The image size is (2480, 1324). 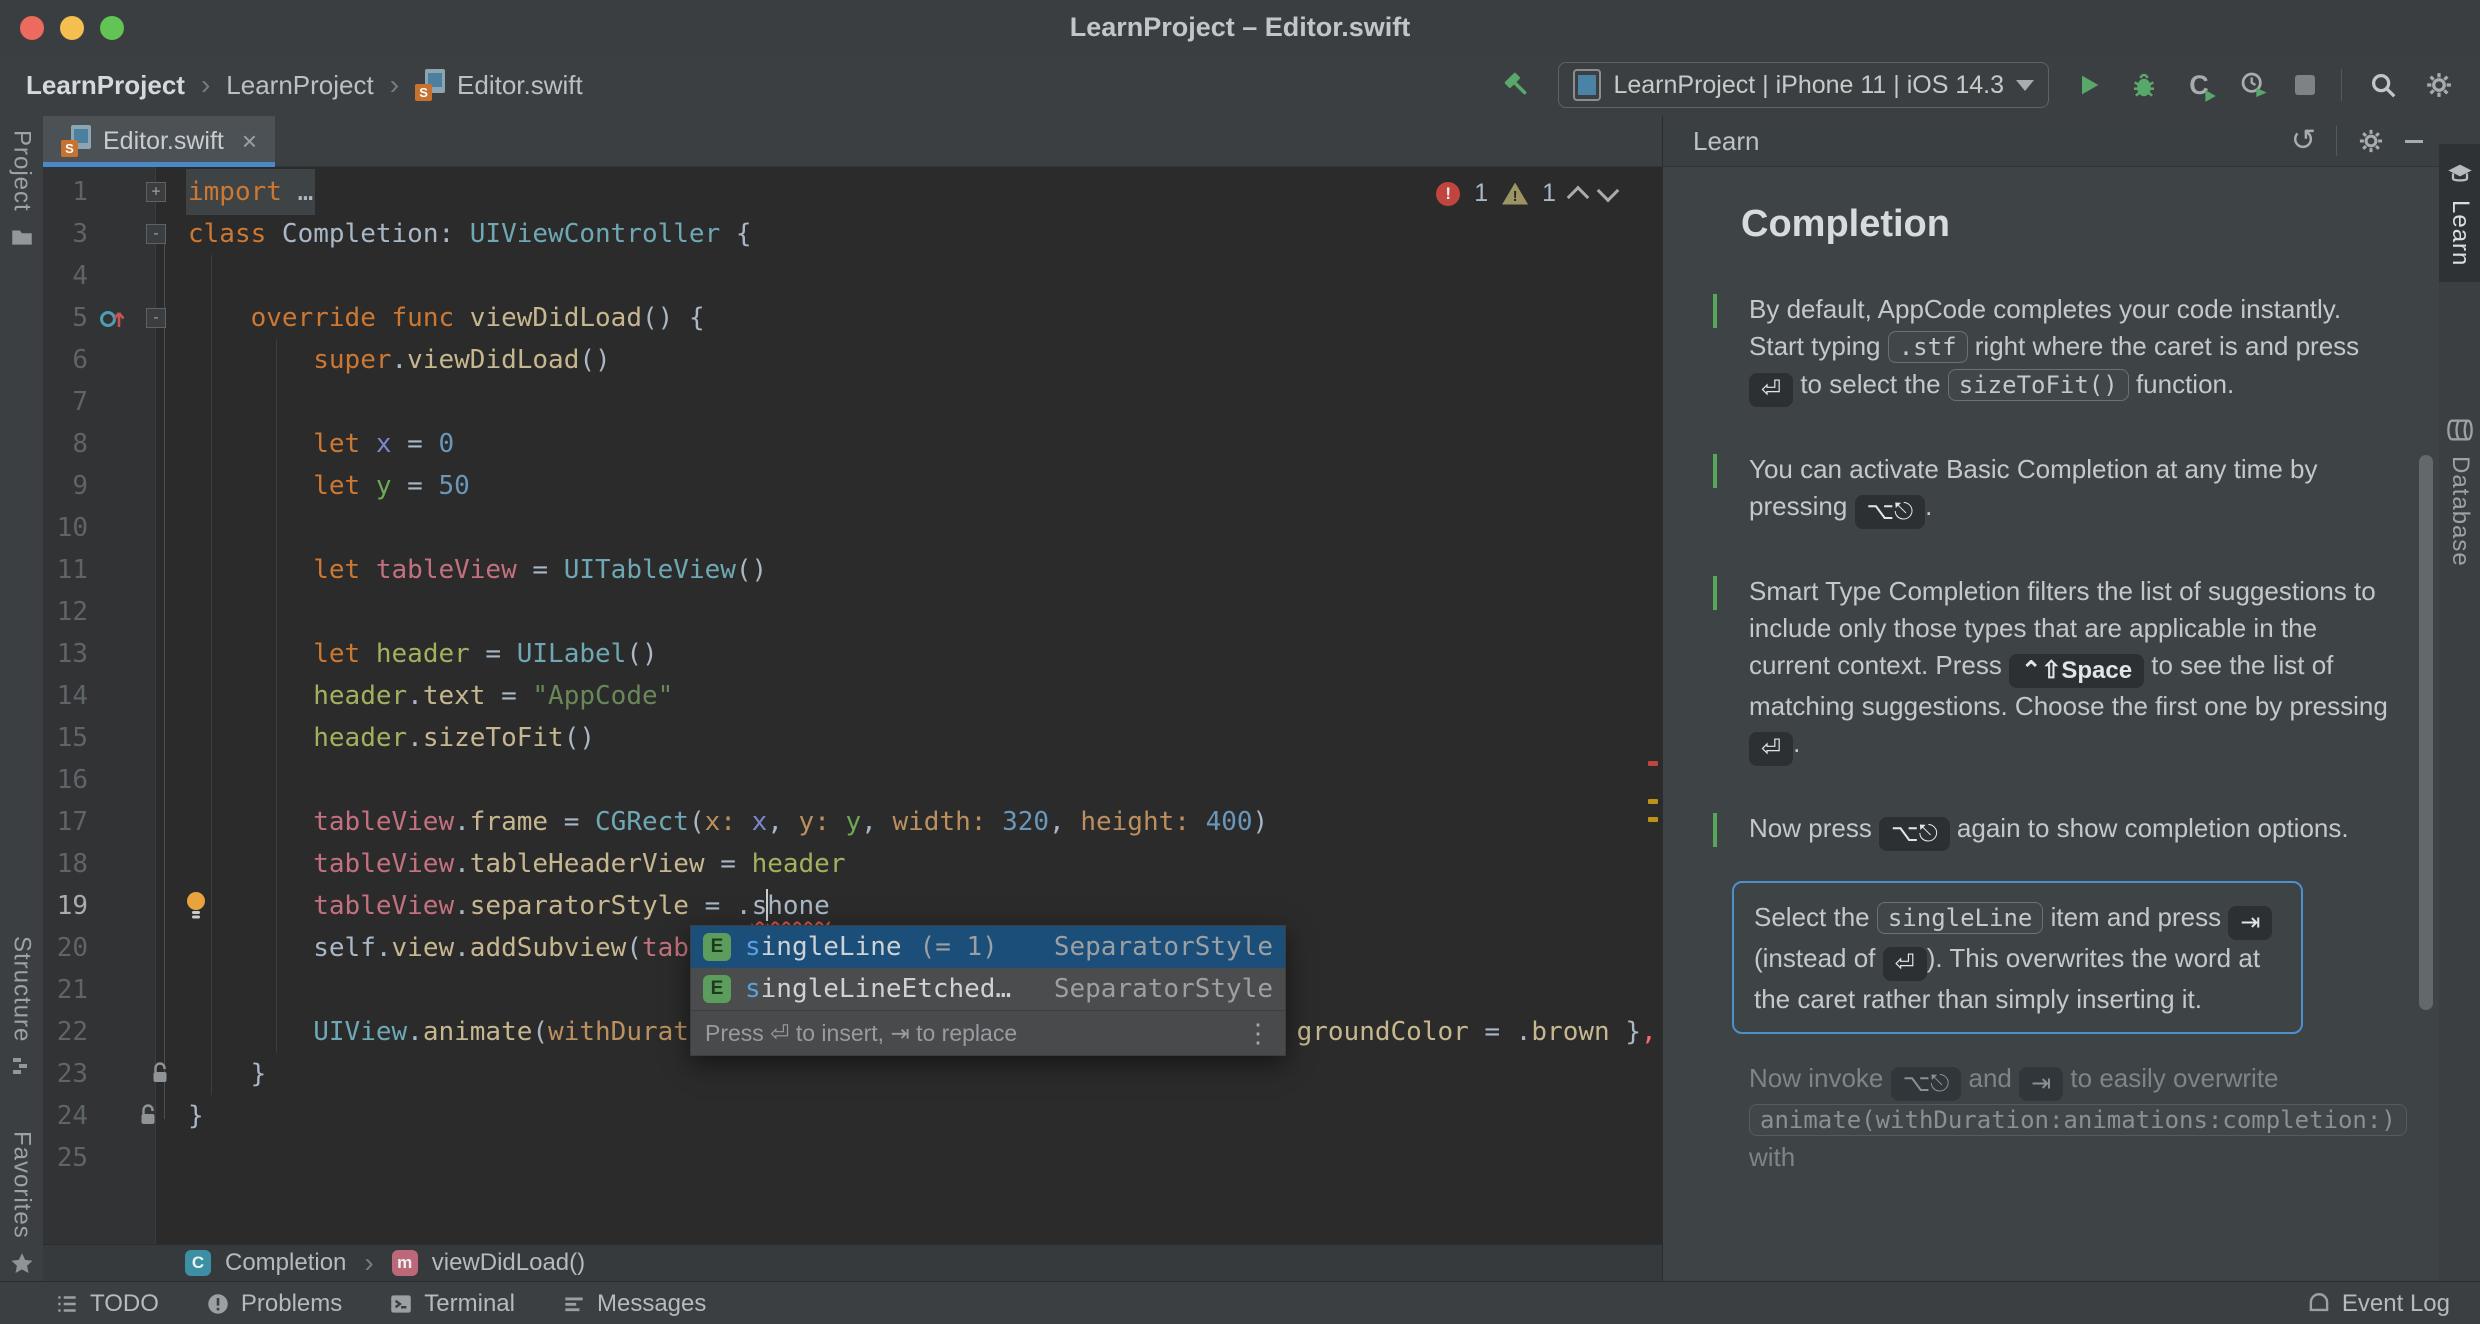 I want to click on learn-settings-gear-icon, so click(x=2371, y=141).